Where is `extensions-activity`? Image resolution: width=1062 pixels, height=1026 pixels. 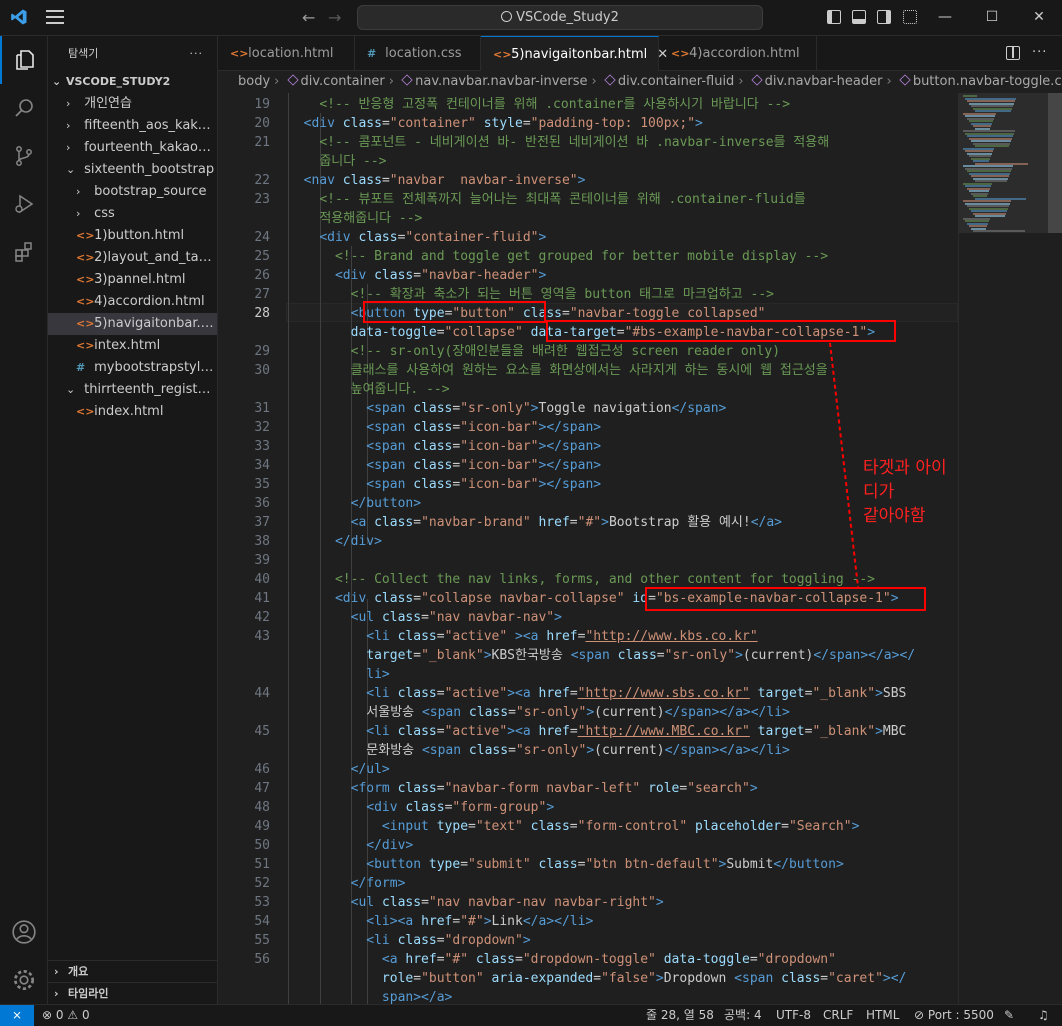
extensions-activity is located at coordinates (24, 252).